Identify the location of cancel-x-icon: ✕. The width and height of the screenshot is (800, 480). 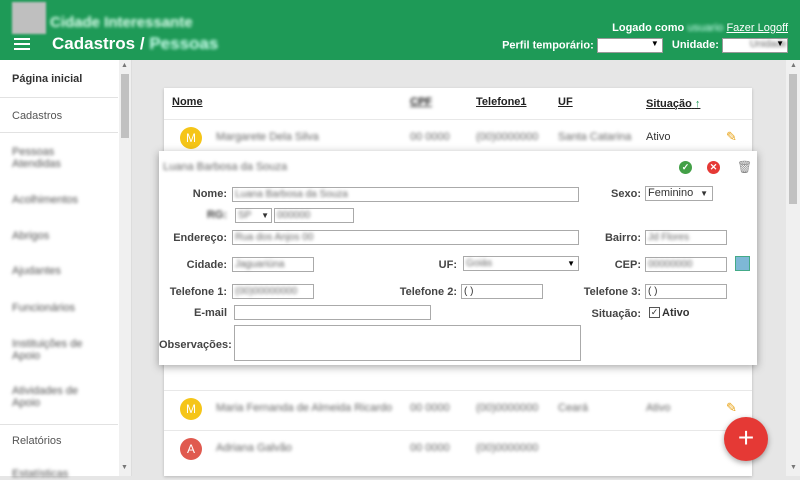
(713, 167).